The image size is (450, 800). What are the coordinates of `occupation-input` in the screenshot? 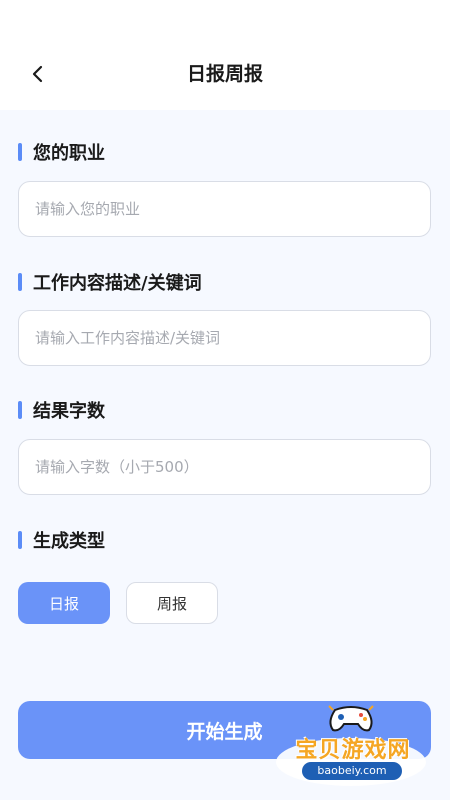 It's located at (224, 209).